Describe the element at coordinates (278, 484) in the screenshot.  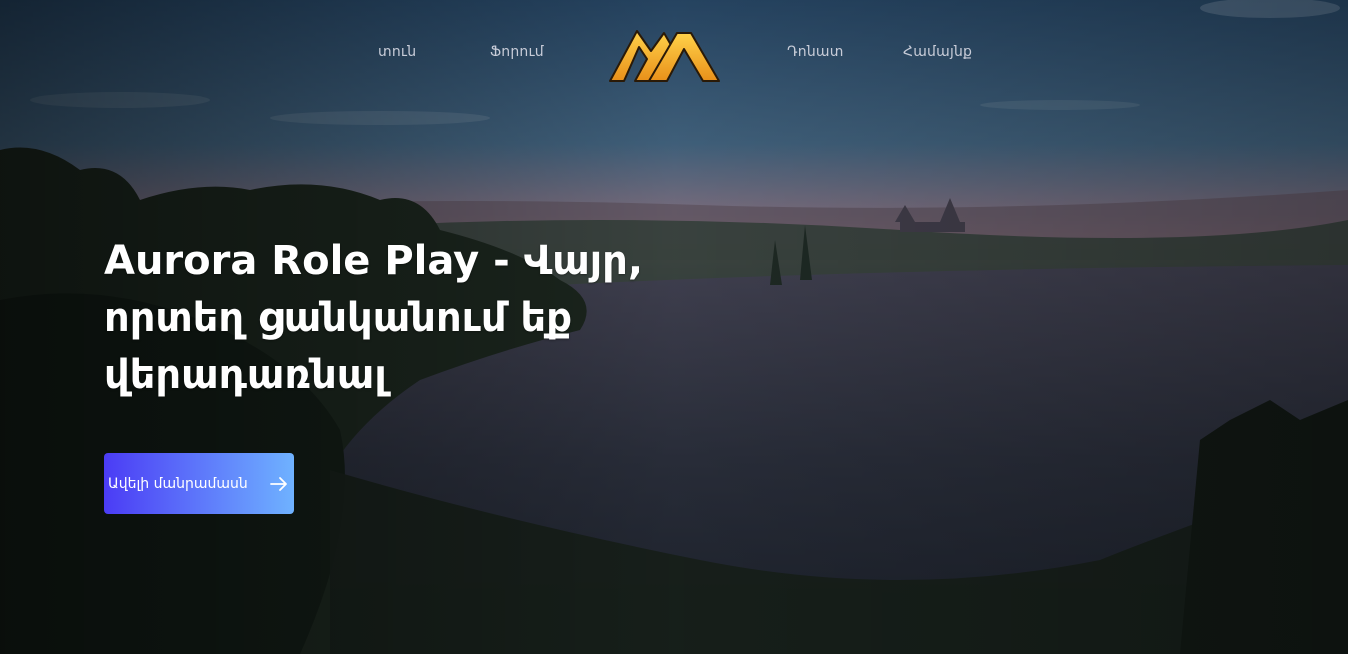
I see `arrow-right-icon` at that location.